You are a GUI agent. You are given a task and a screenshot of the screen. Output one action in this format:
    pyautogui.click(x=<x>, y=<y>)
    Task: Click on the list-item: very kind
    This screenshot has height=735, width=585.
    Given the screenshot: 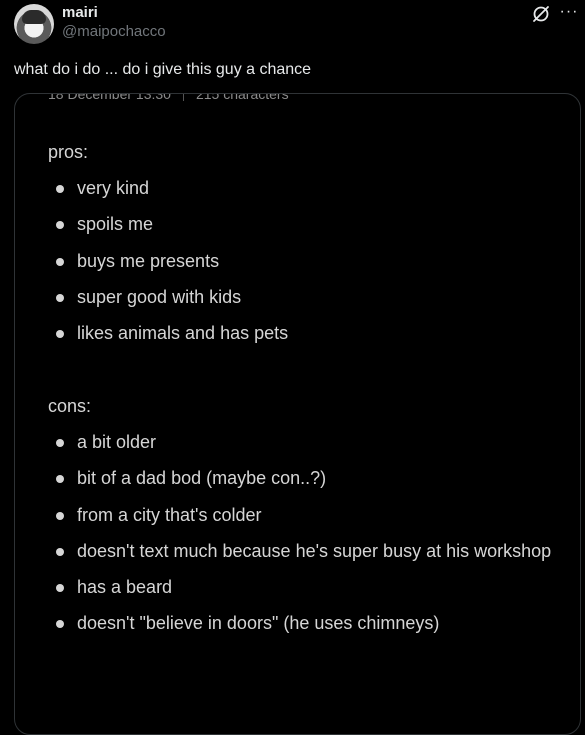 What is the action you would take?
    pyautogui.click(x=305, y=188)
    